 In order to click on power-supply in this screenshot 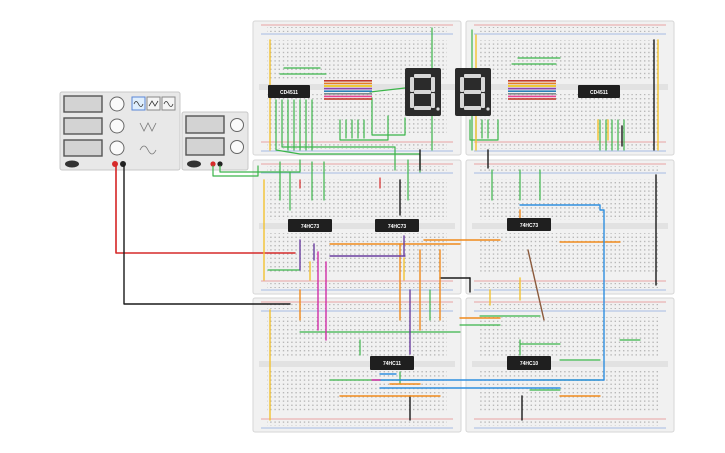, I will do `click(215, 141)`.